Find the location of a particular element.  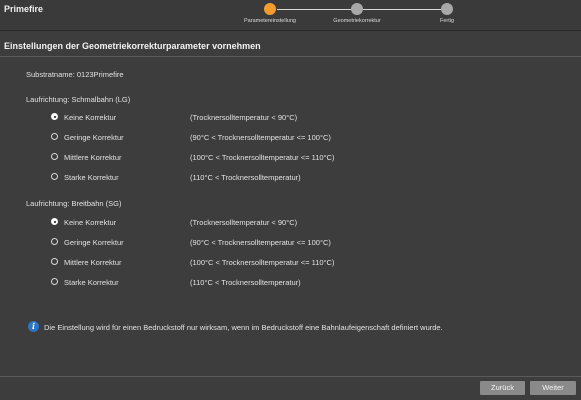

radio-sg-mittlere is located at coordinates (54, 261).